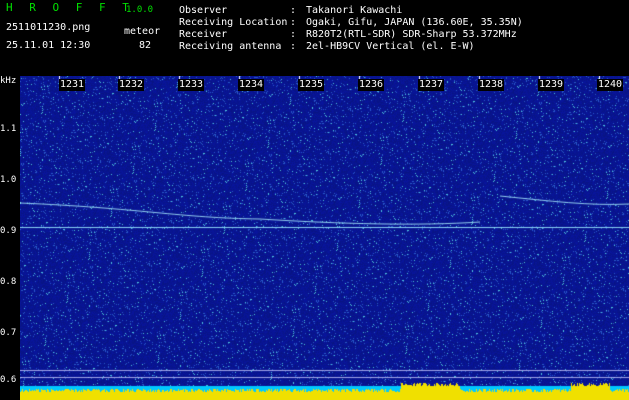 This screenshot has height=400, width=629. Describe the element at coordinates (311, 85) in the screenshot. I see `x-tick-label: 1235` at that location.